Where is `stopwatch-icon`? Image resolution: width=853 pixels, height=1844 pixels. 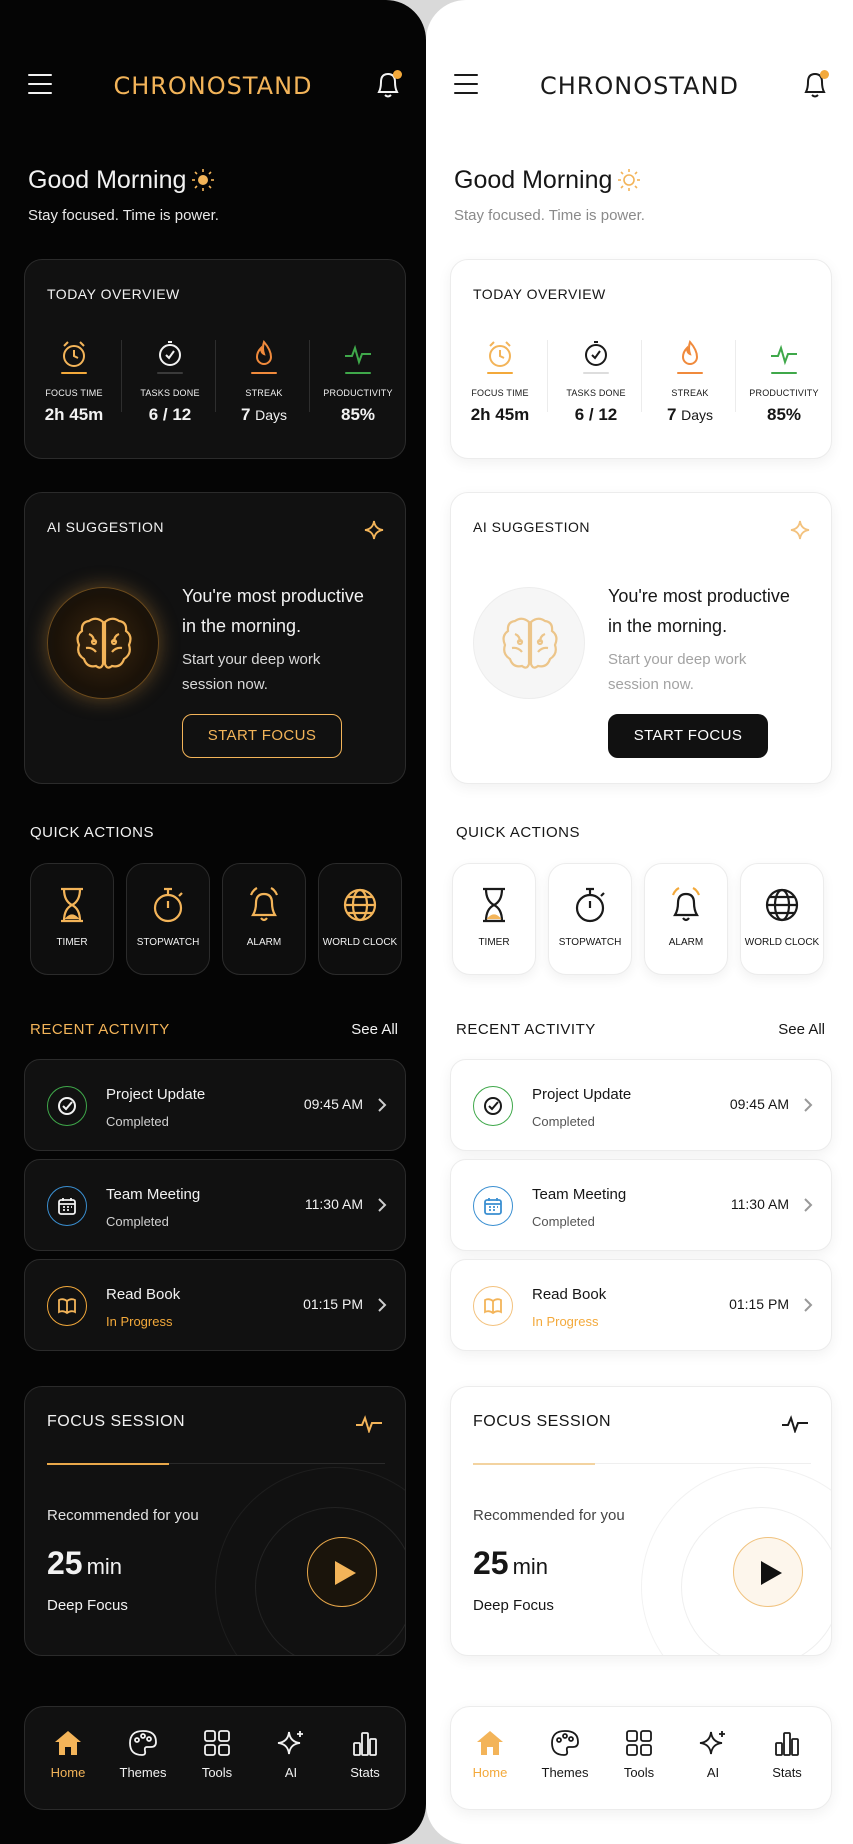
stopwatch-icon is located at coordinates (590, 905).